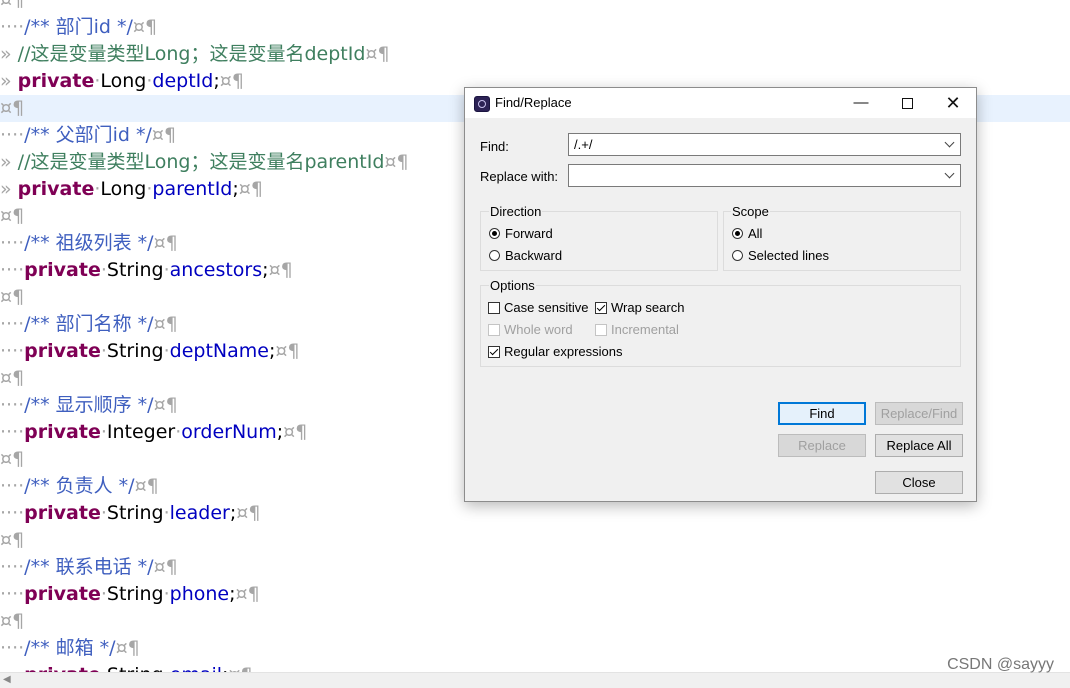  What do you see at coordinates (191, 54) in the screenshot?
I see `line-comment: //这是变量类型Long；这是变量名deptId` at bounding box center [191, 54].